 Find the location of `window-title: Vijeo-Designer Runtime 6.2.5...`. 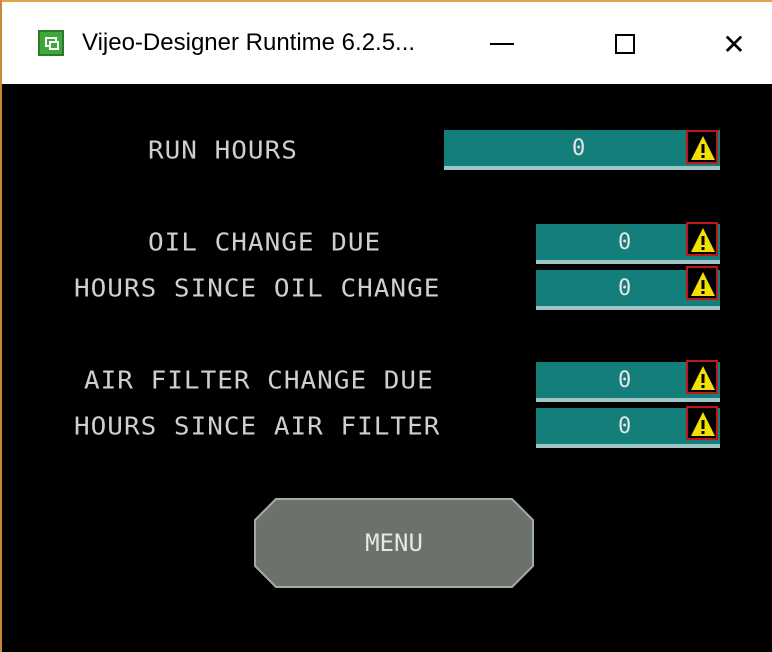

window-title: Vijeo-Designer Runtime 6.2.5... is located at coordinates (249, 42).